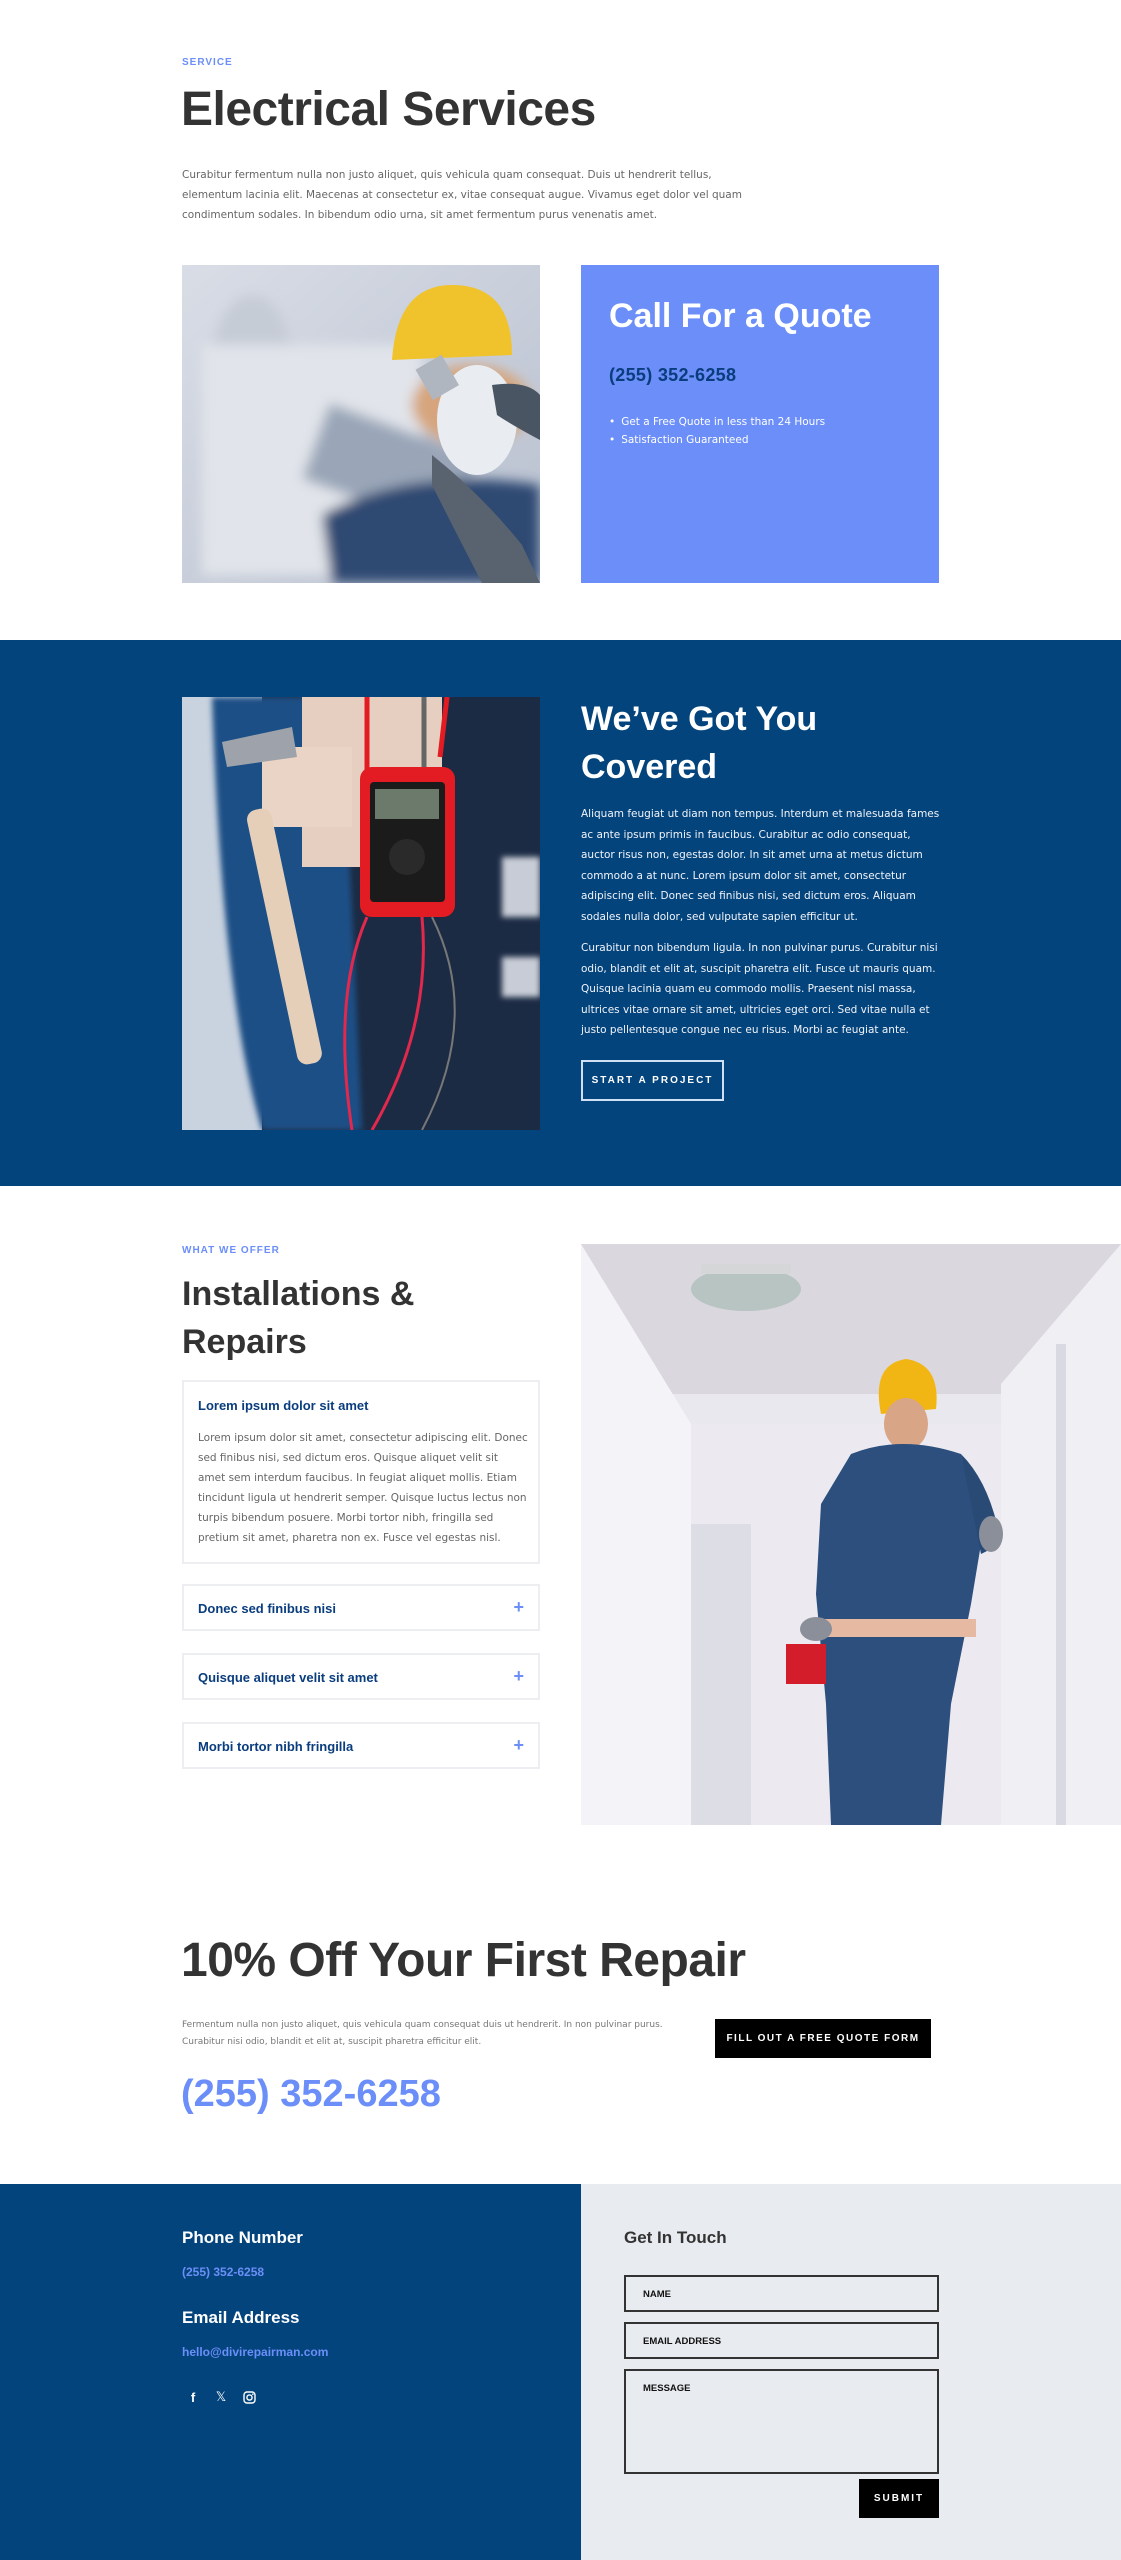 This screenshot has width=1121, height=2560. I want to click on email-input: EMAIL ADDRESS, so click(781, 2340).